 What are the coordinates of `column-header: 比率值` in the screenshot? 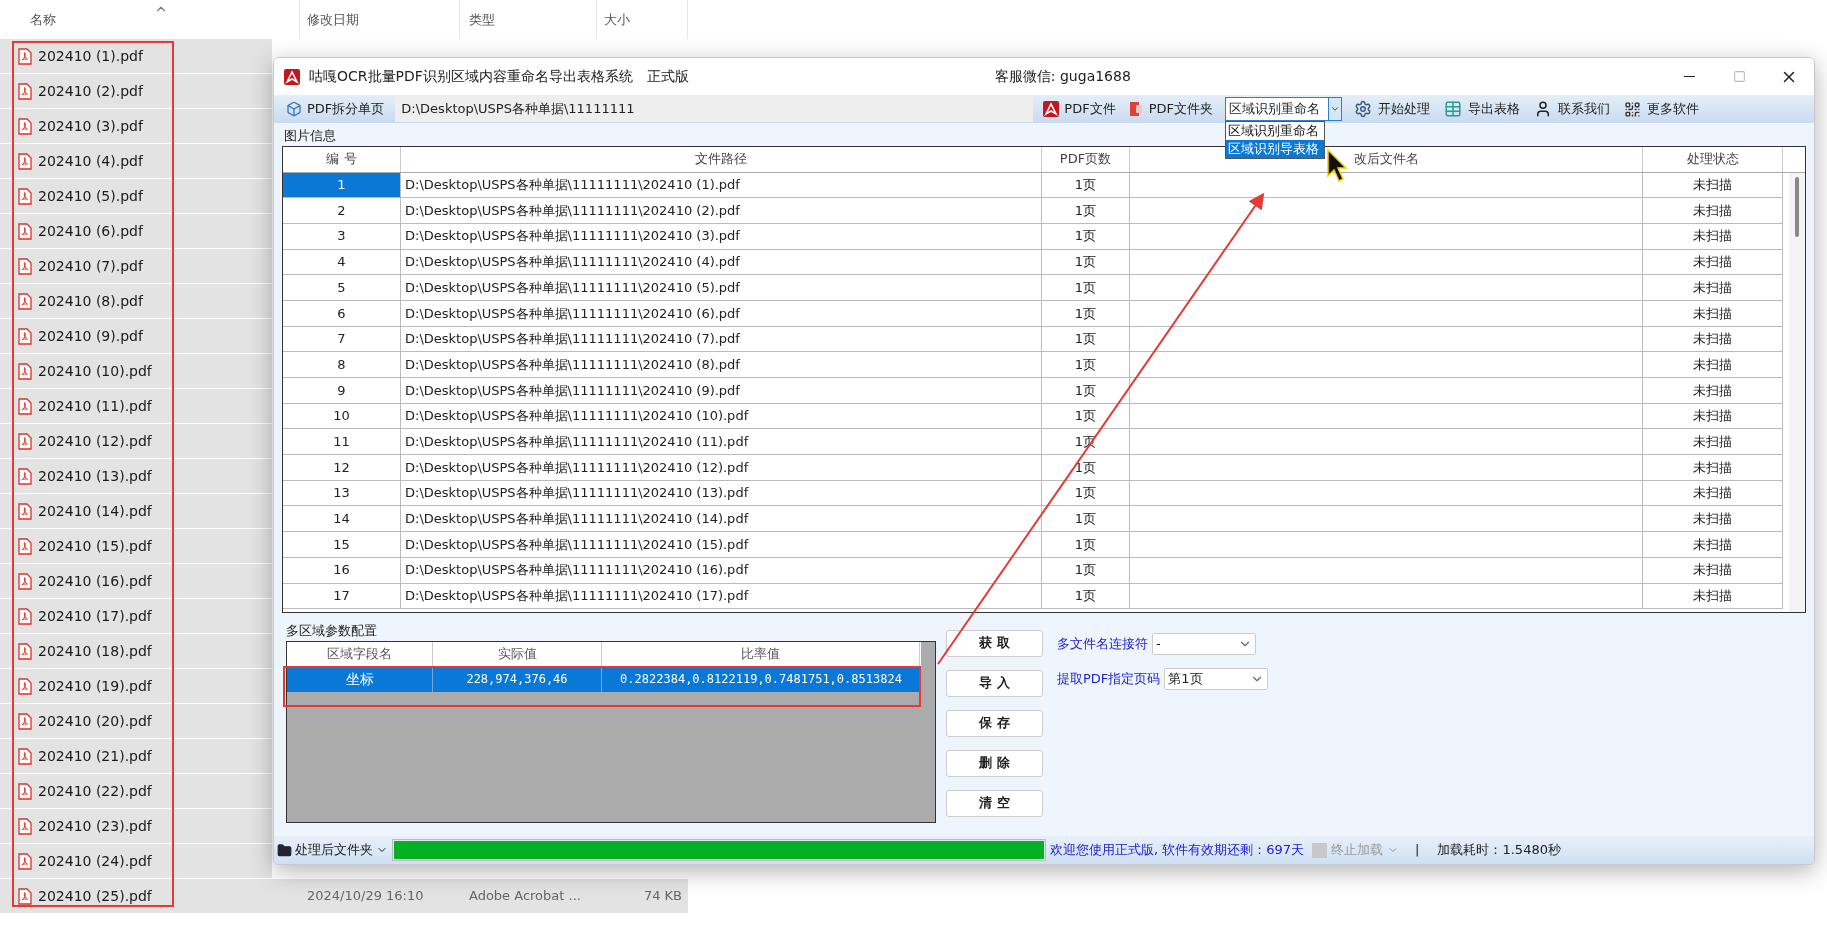 It's located at (761, 654).